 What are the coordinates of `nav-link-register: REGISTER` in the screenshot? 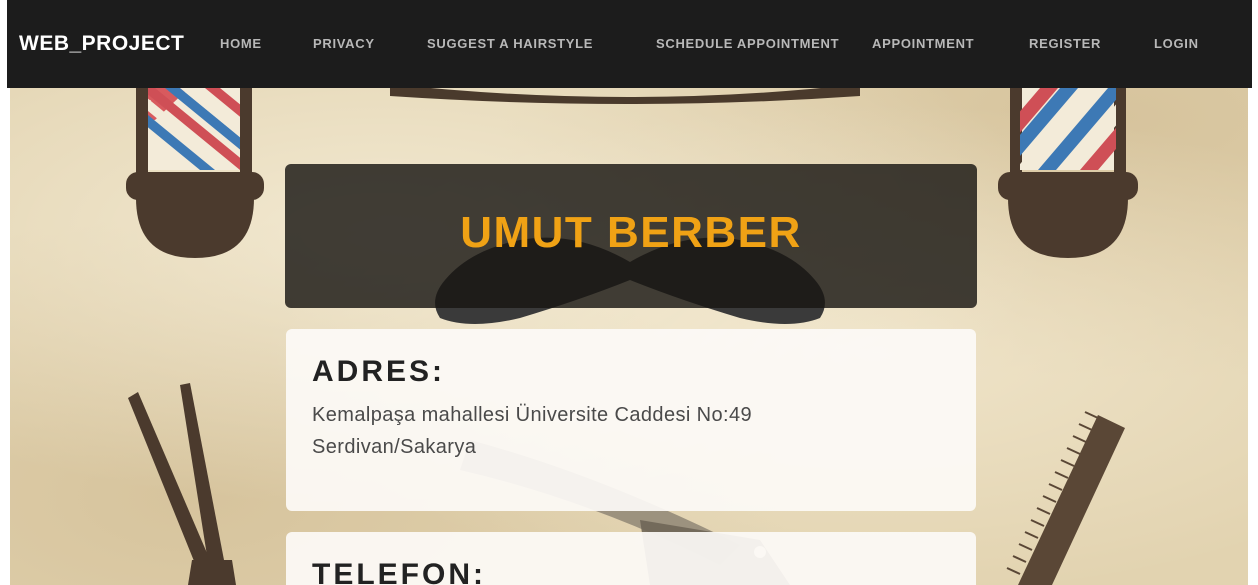 It's located at (1065, 43).